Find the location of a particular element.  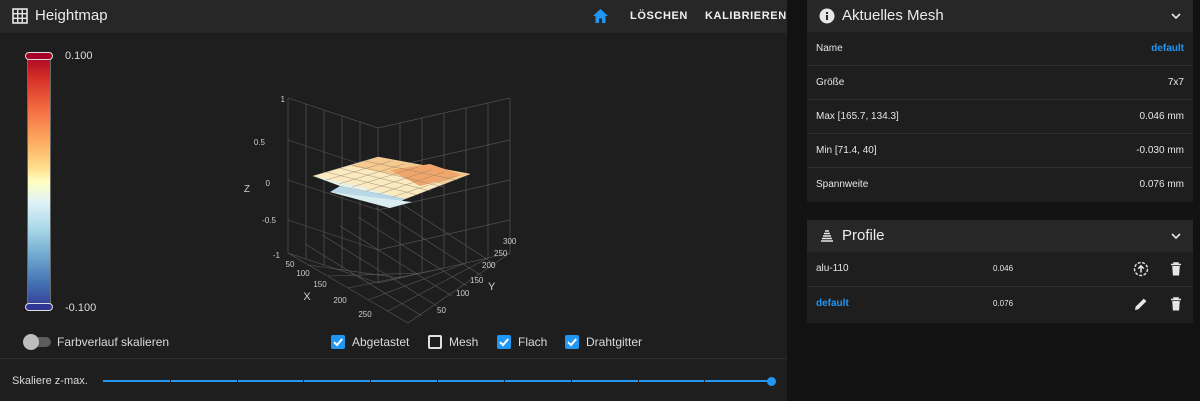

color-scale-min-handle is located at coordinates (39, 307).